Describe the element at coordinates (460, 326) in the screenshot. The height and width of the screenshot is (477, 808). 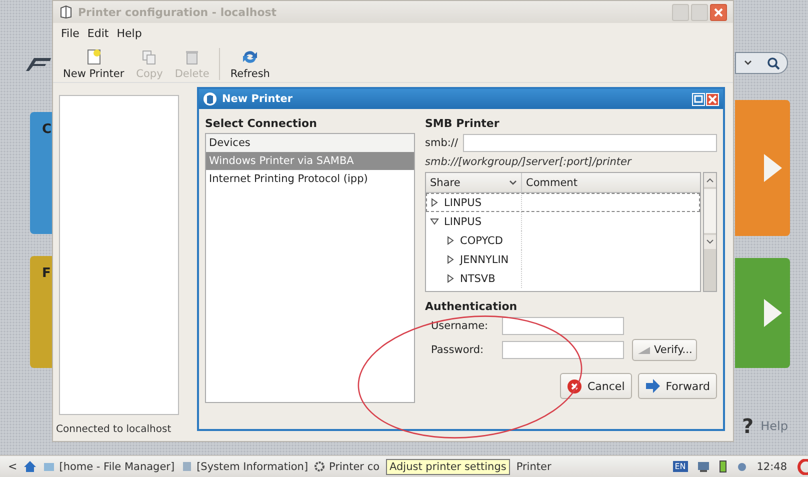
I see `field-label: Username:` at that location.